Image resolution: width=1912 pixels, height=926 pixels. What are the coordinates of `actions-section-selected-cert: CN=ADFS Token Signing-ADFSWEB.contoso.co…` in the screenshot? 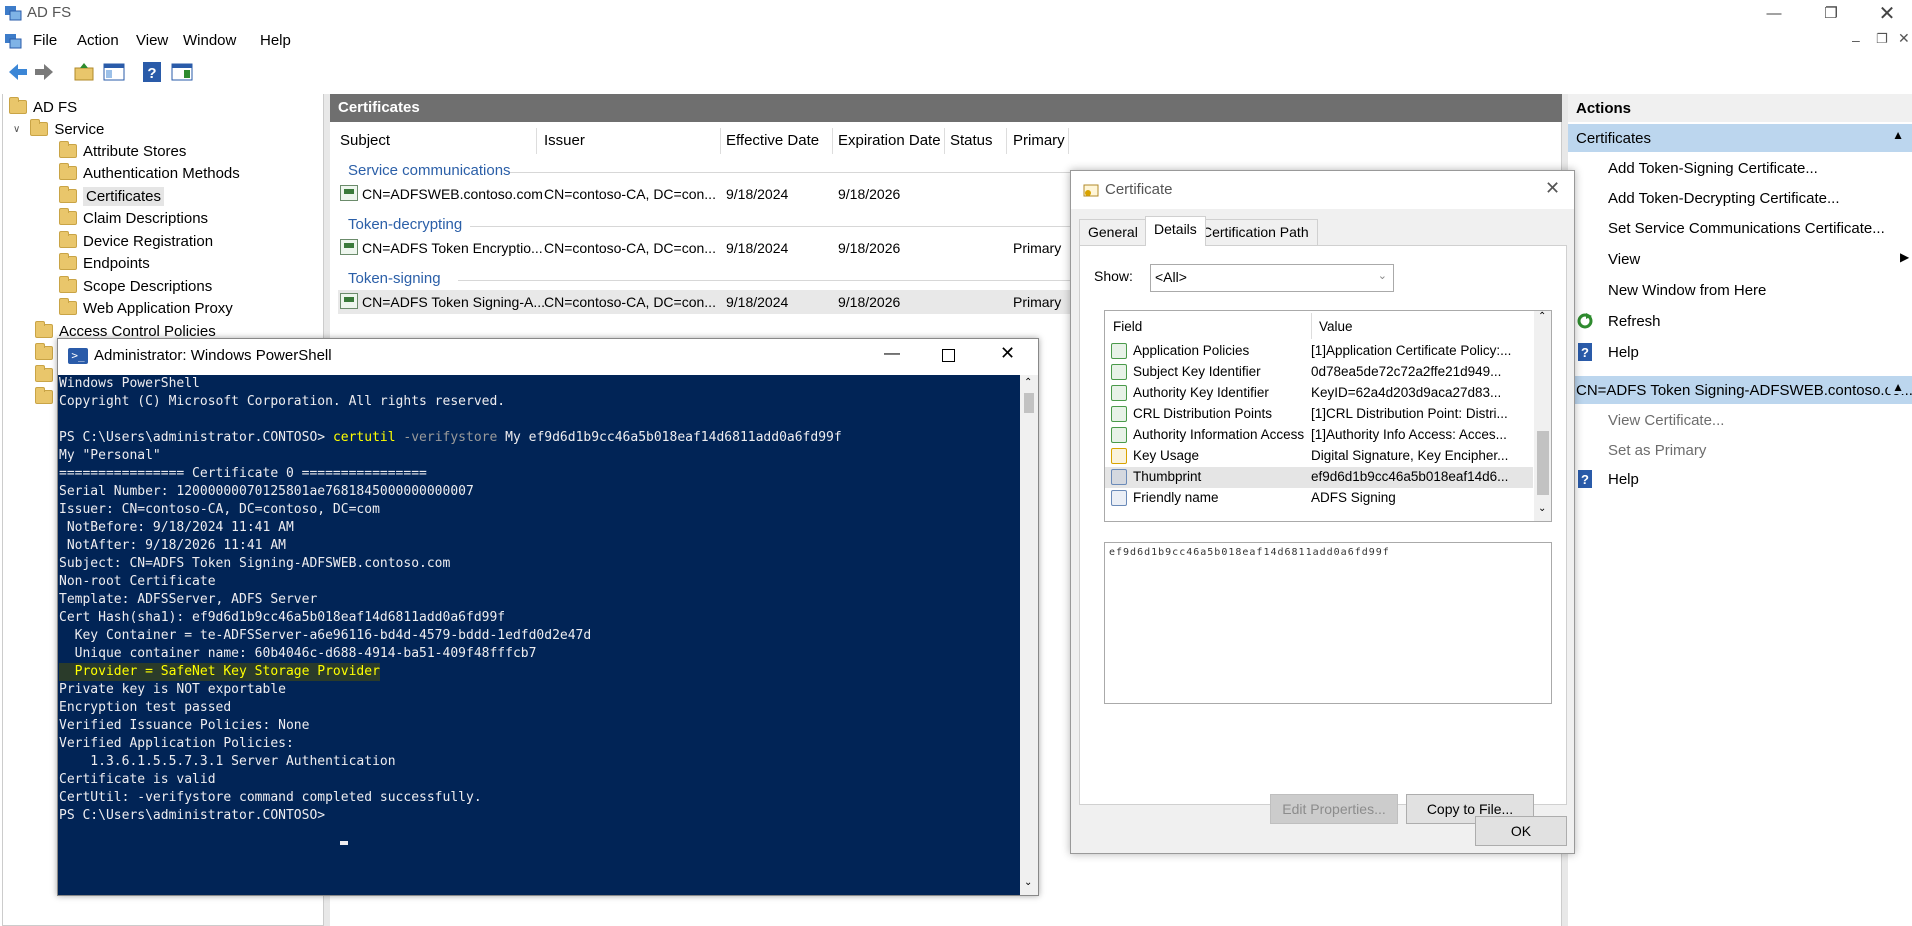 It's located at (1740, 390).